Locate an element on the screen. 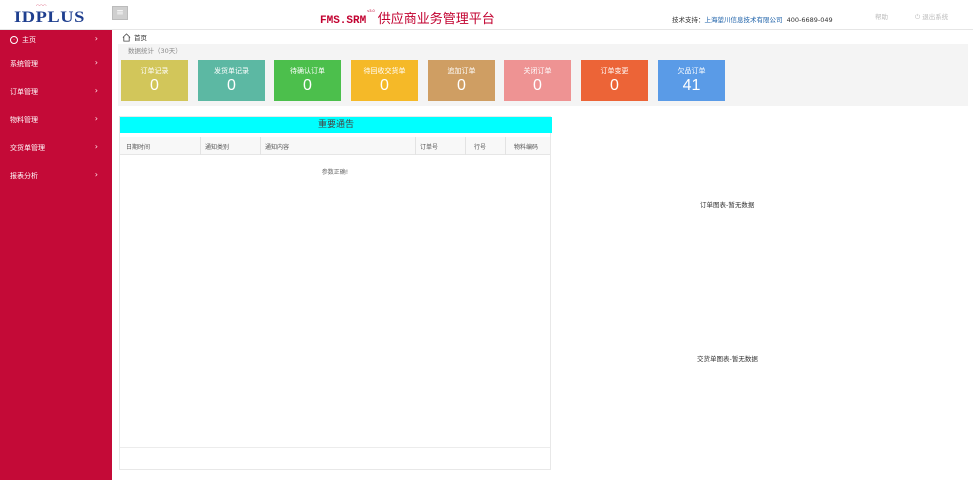 This screenshot has height=480, width=973. order-chart-empty: 订单图表-暂无数据 is located at coordinates (727, 205).